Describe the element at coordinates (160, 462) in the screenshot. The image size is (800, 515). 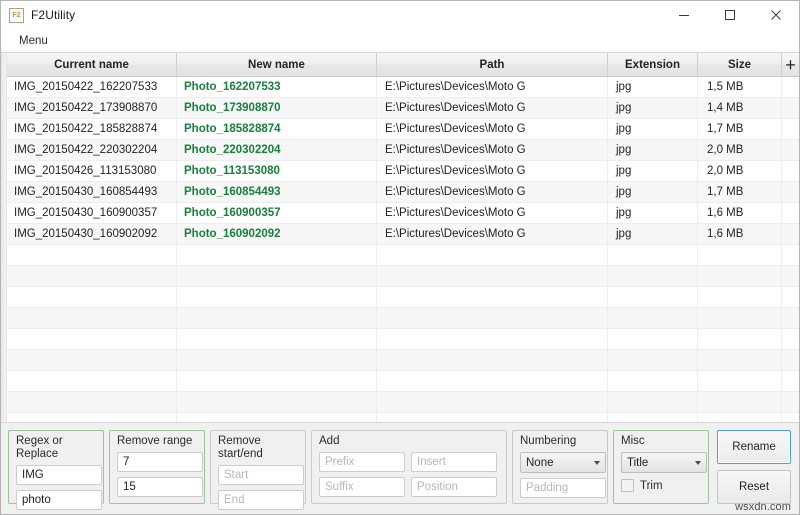
I see `remove-range-from-input` at that location.